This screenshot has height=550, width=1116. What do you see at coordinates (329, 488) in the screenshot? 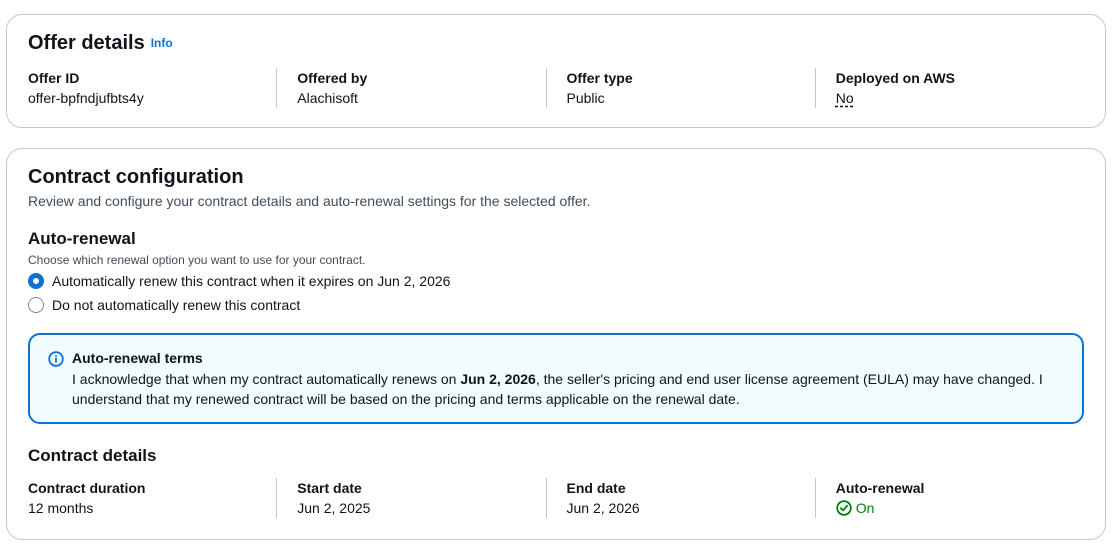
I see `start-date-label: Start date` at bounding box center [329, 488].